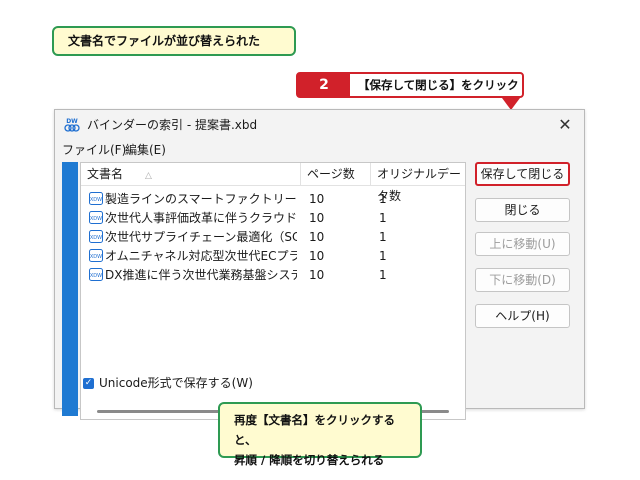 The image size is (640, 480). I want to click on column-header-pages: ページ数, so click(336, 174).